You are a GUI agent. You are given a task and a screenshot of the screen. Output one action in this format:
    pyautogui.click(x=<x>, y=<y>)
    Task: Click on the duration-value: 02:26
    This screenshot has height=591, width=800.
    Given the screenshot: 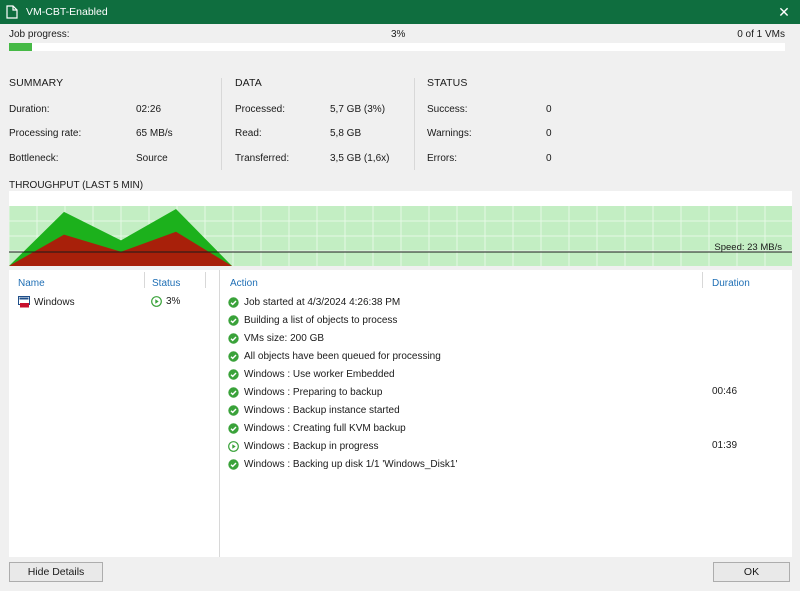 What is the action you would take?
    pyautogui.click(x=149, y=109)
    